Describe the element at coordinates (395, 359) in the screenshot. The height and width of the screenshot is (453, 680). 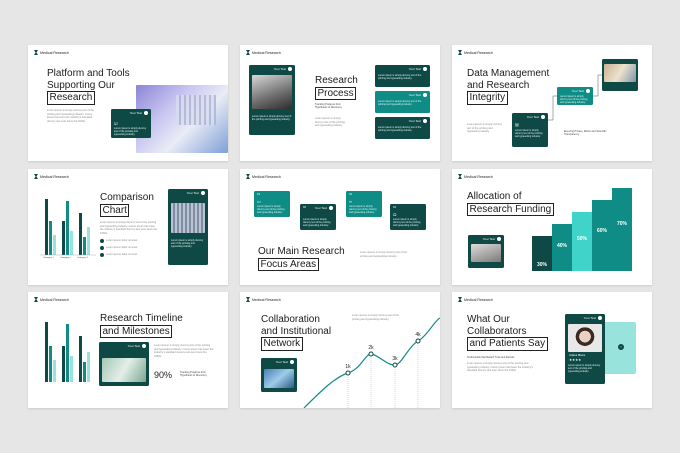
I see `point-label: 3k` at that location.